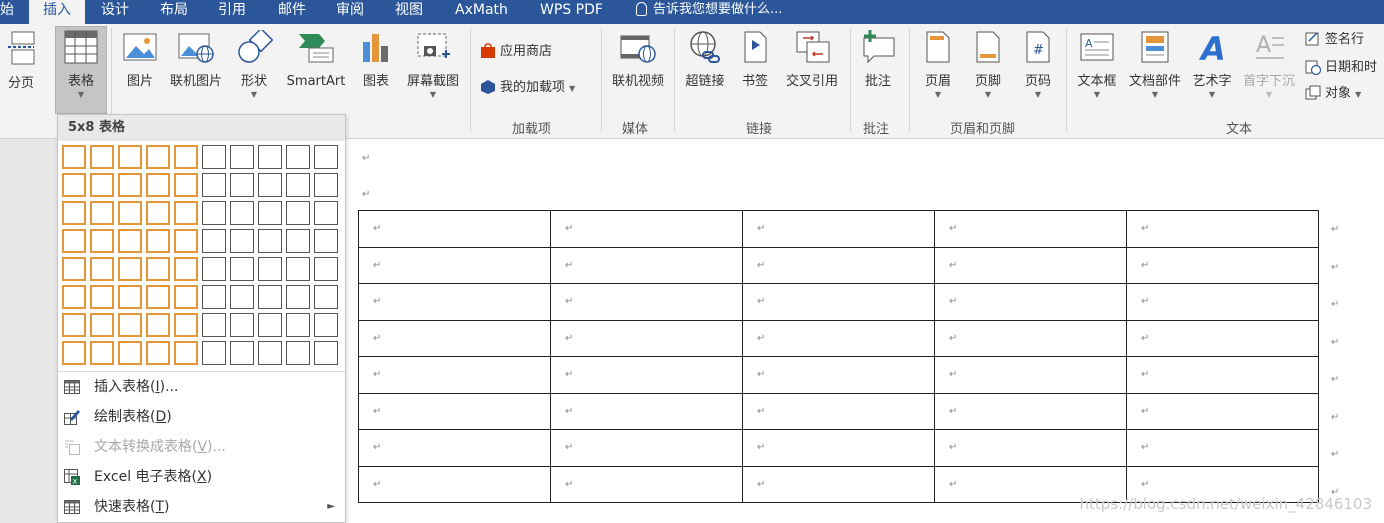  I want to click on my-addins-button: 我的加载项 ▼, so click(527, 88).